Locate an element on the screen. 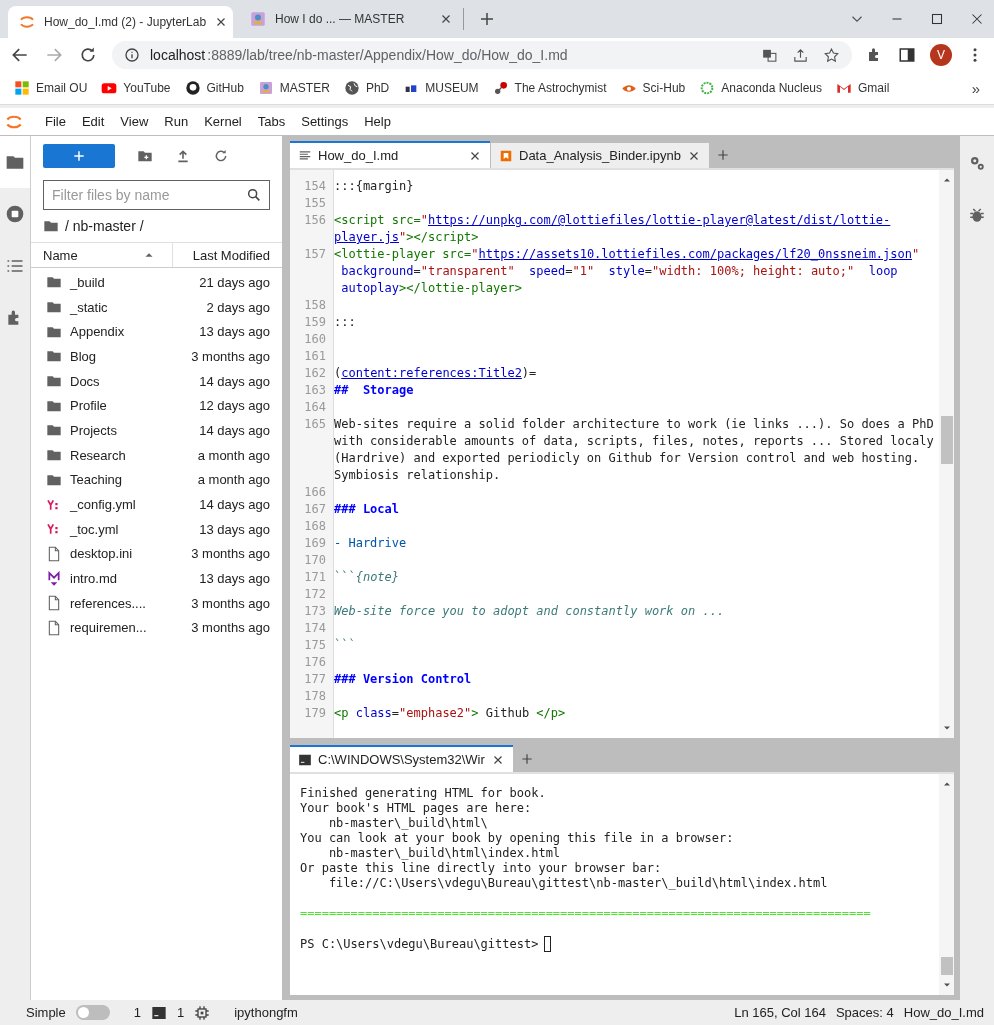  side-panel-icon is located at coordinates (907, 55).